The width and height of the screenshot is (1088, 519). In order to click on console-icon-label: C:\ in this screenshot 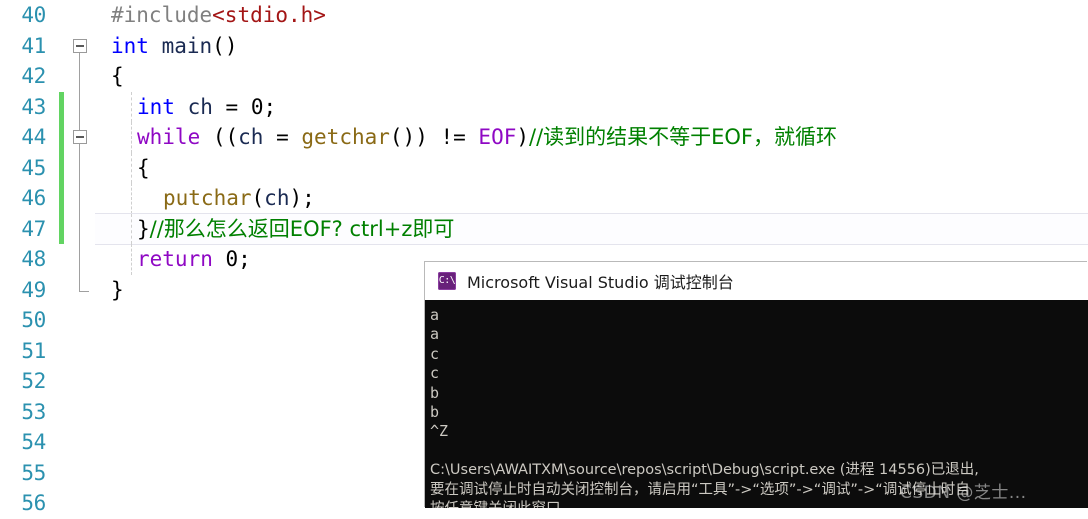, I will do `click(447, 280)`.